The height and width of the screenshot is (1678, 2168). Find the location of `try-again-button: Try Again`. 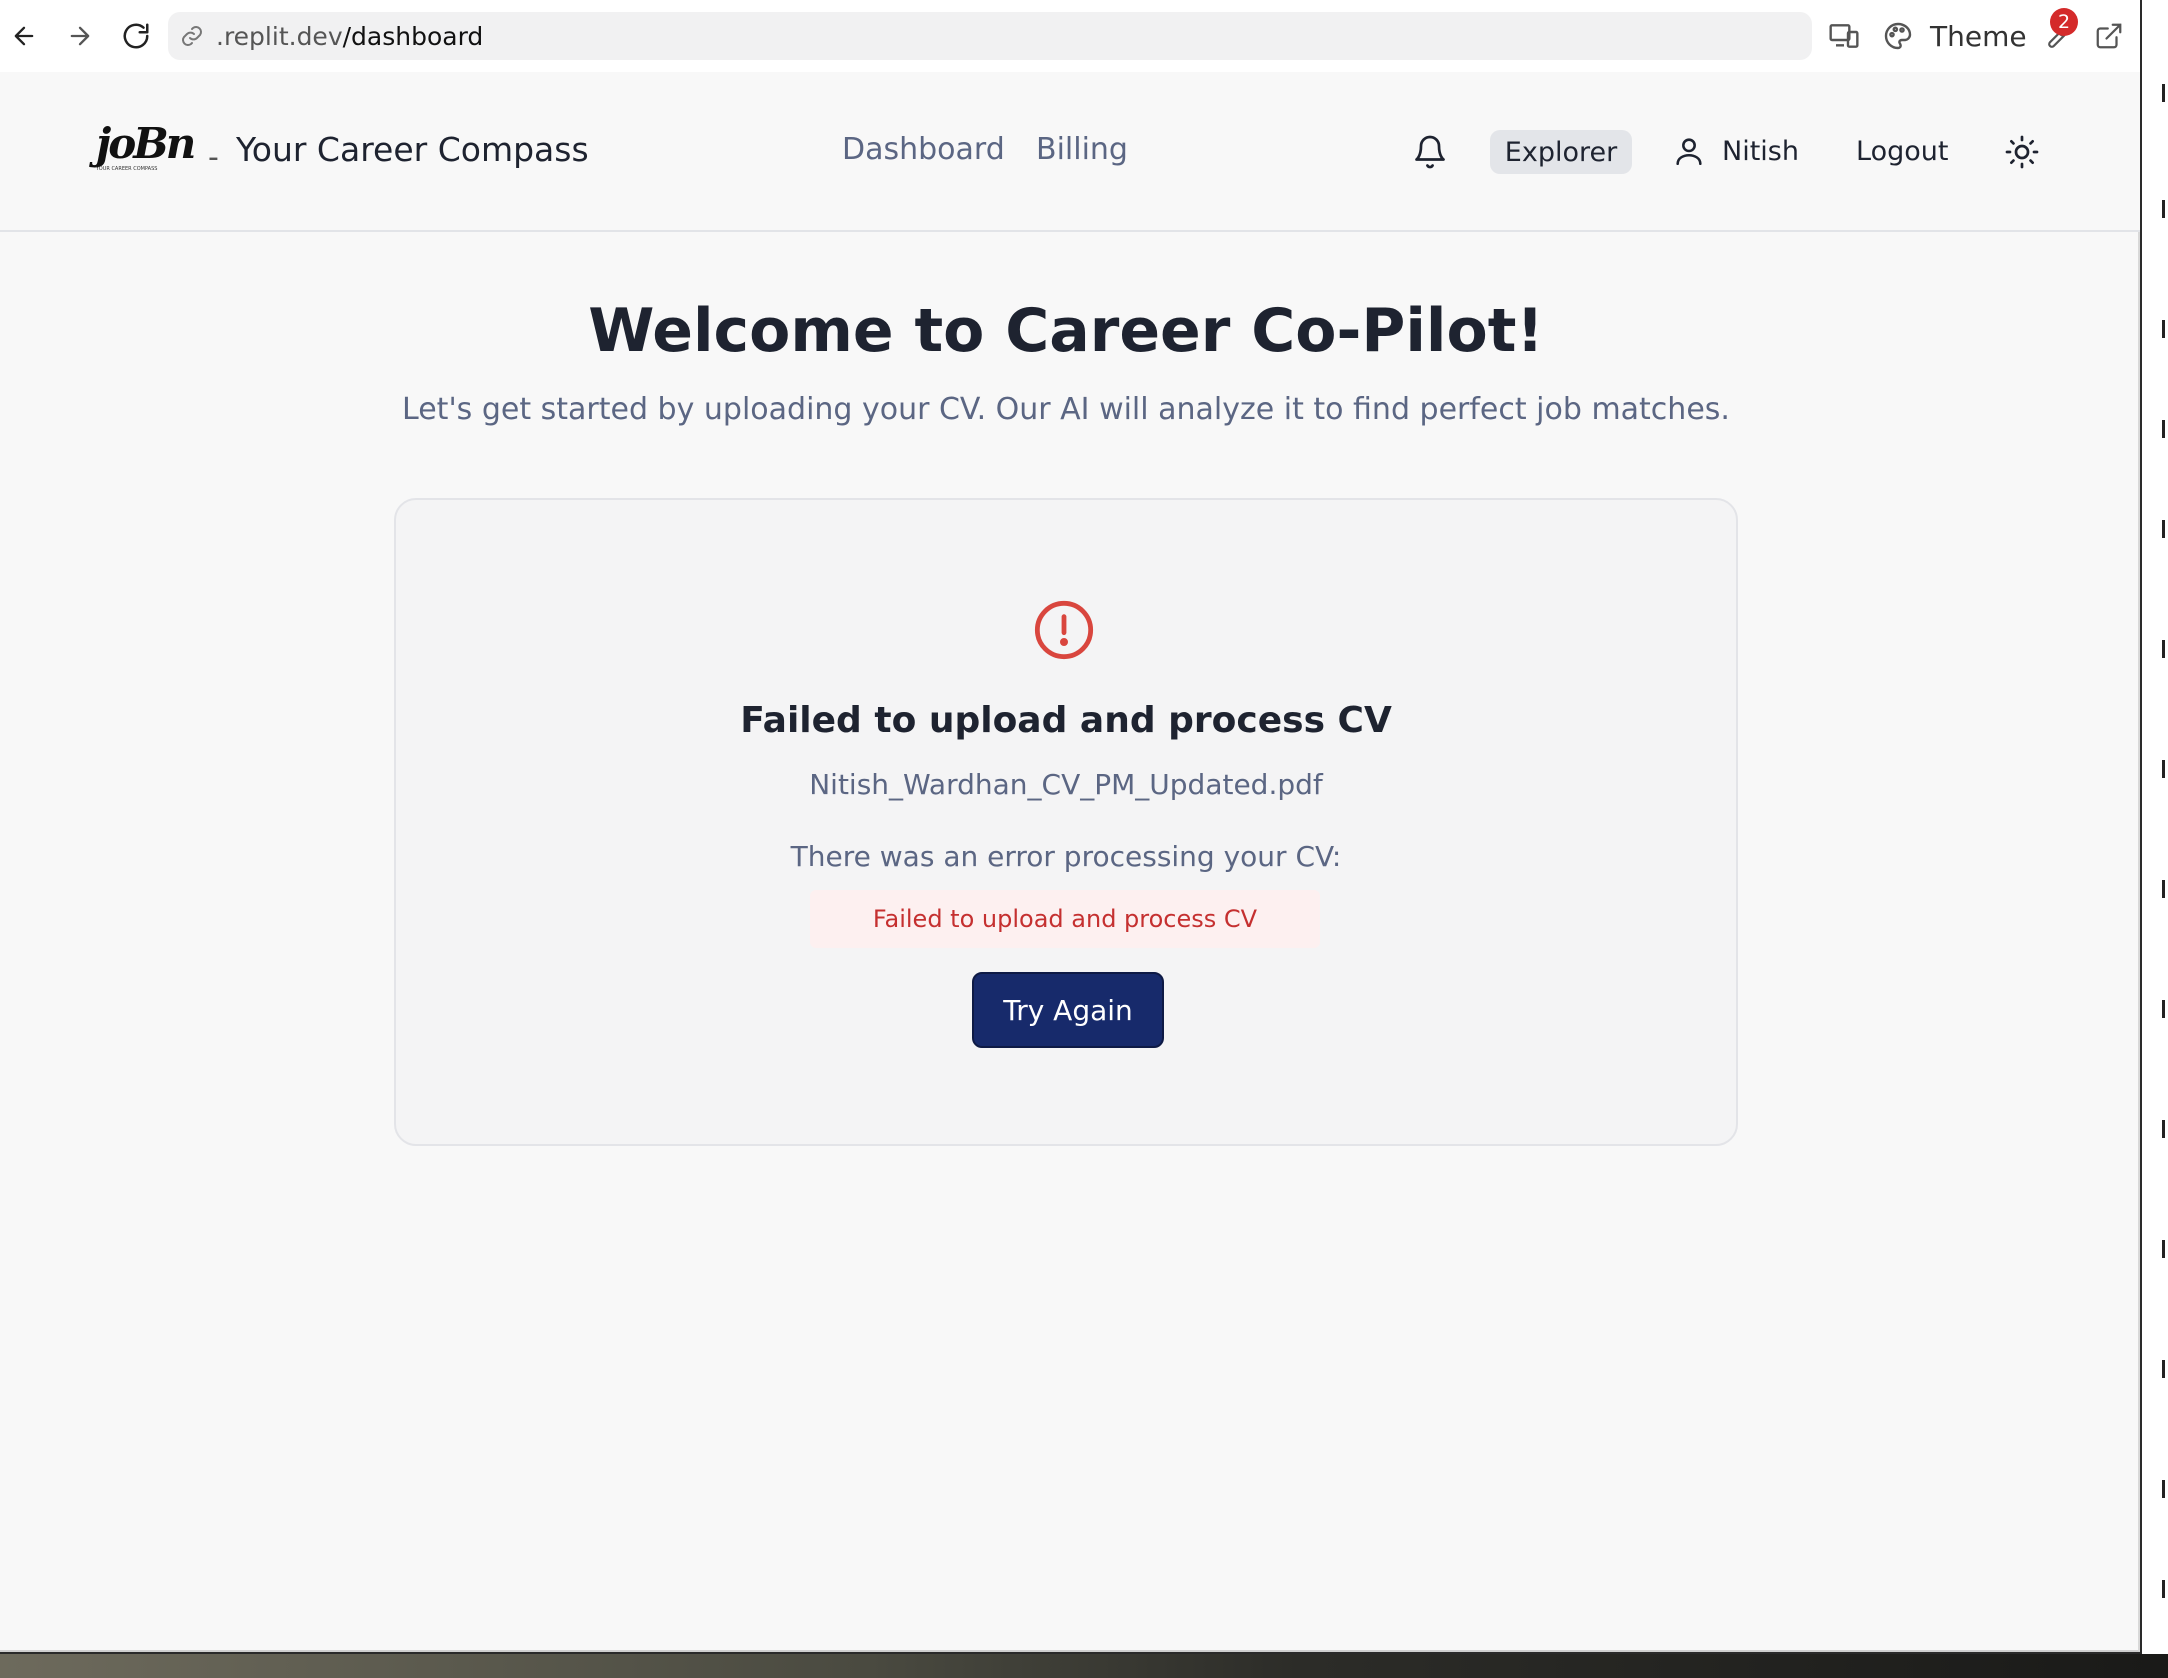

try-again-button: Try Again is located at coordinates (1068, 1010).